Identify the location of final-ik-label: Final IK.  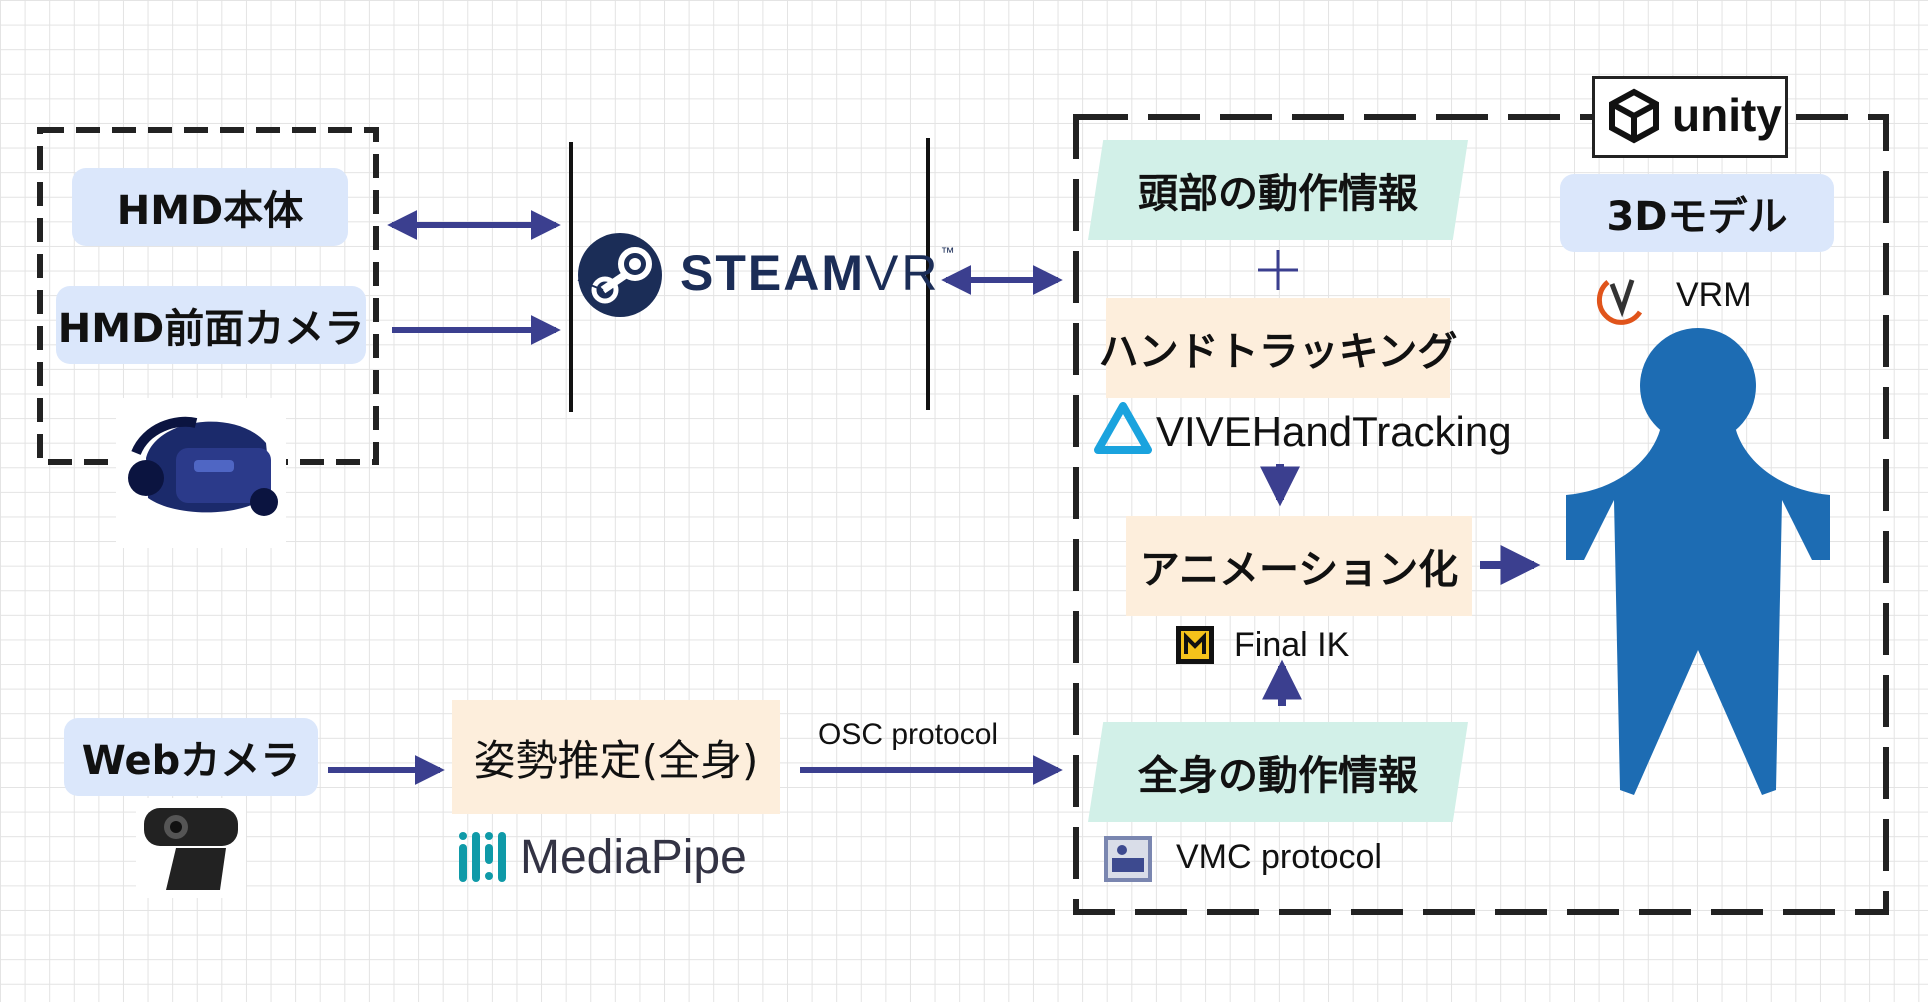
(1292, 645).